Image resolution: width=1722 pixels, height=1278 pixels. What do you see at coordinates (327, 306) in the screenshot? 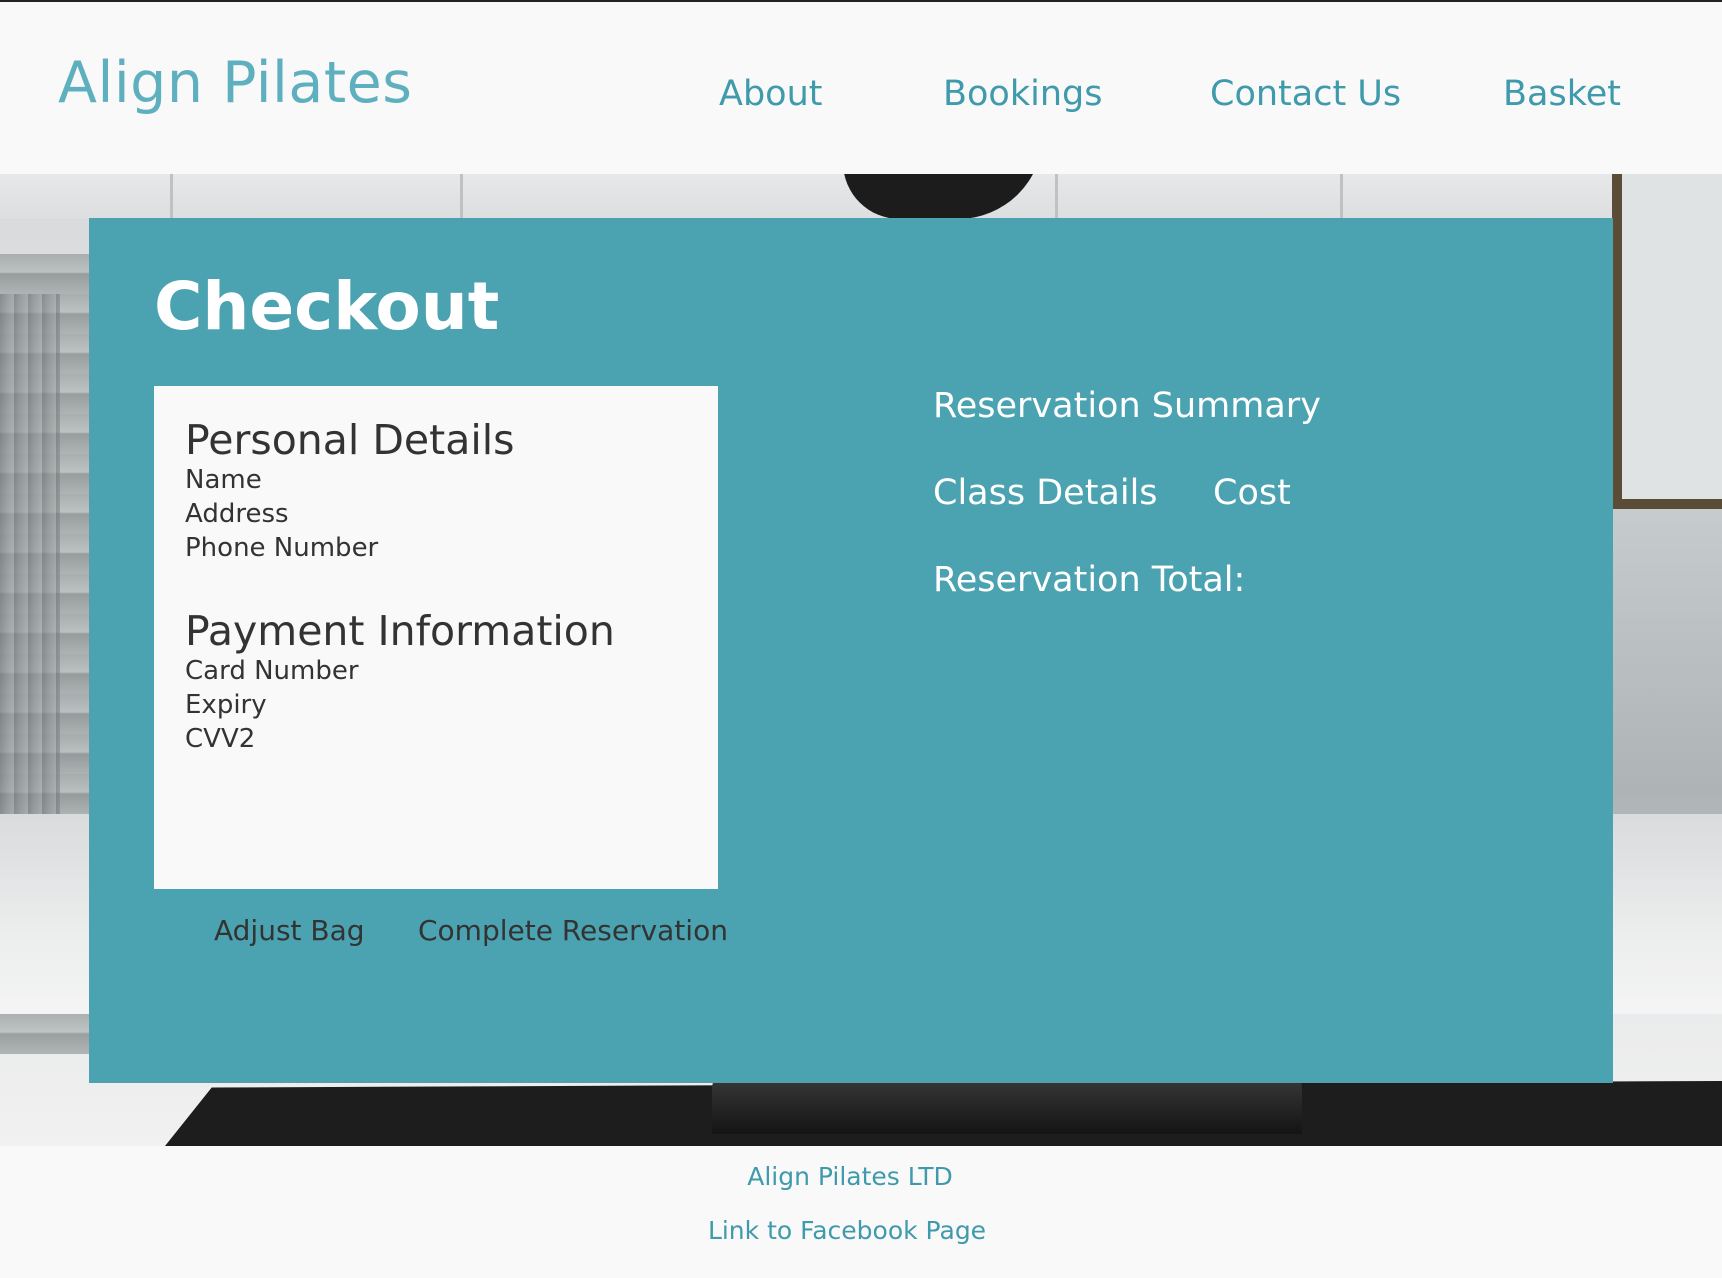
I see `page-title: Checkout` at bounding box center [327, 306].